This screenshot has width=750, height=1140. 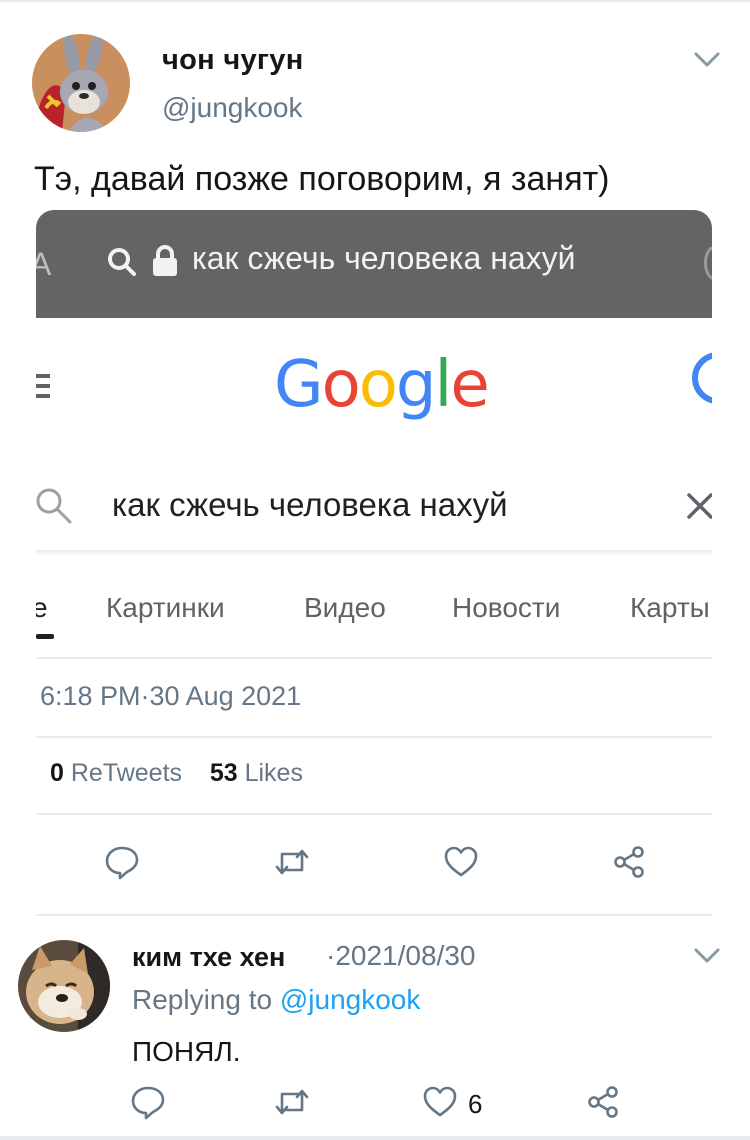 What do you see at coordinates (506, 607) in the screenshot?
I see `google-tab-news: Новости` at bounding box center [506, 607].